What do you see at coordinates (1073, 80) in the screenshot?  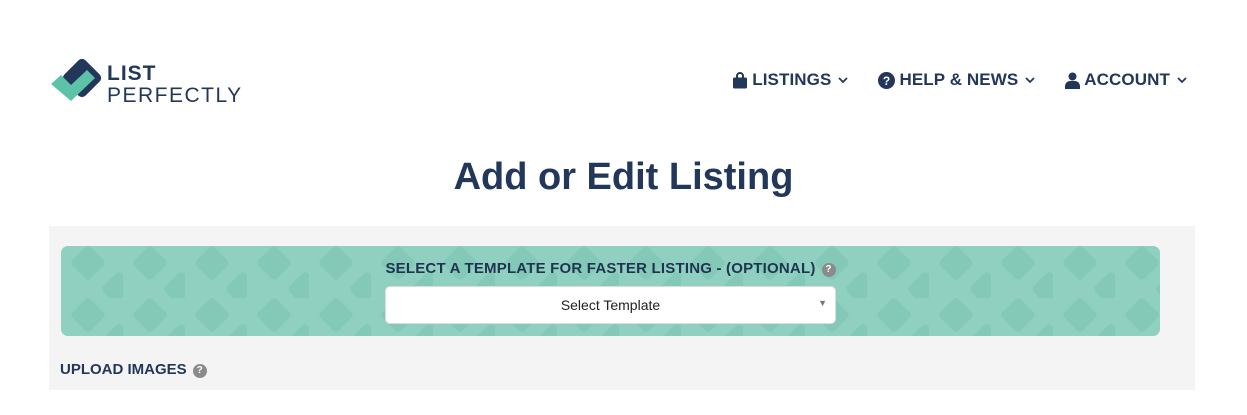 I see `user-icon` at bounding box center [1073, 80].